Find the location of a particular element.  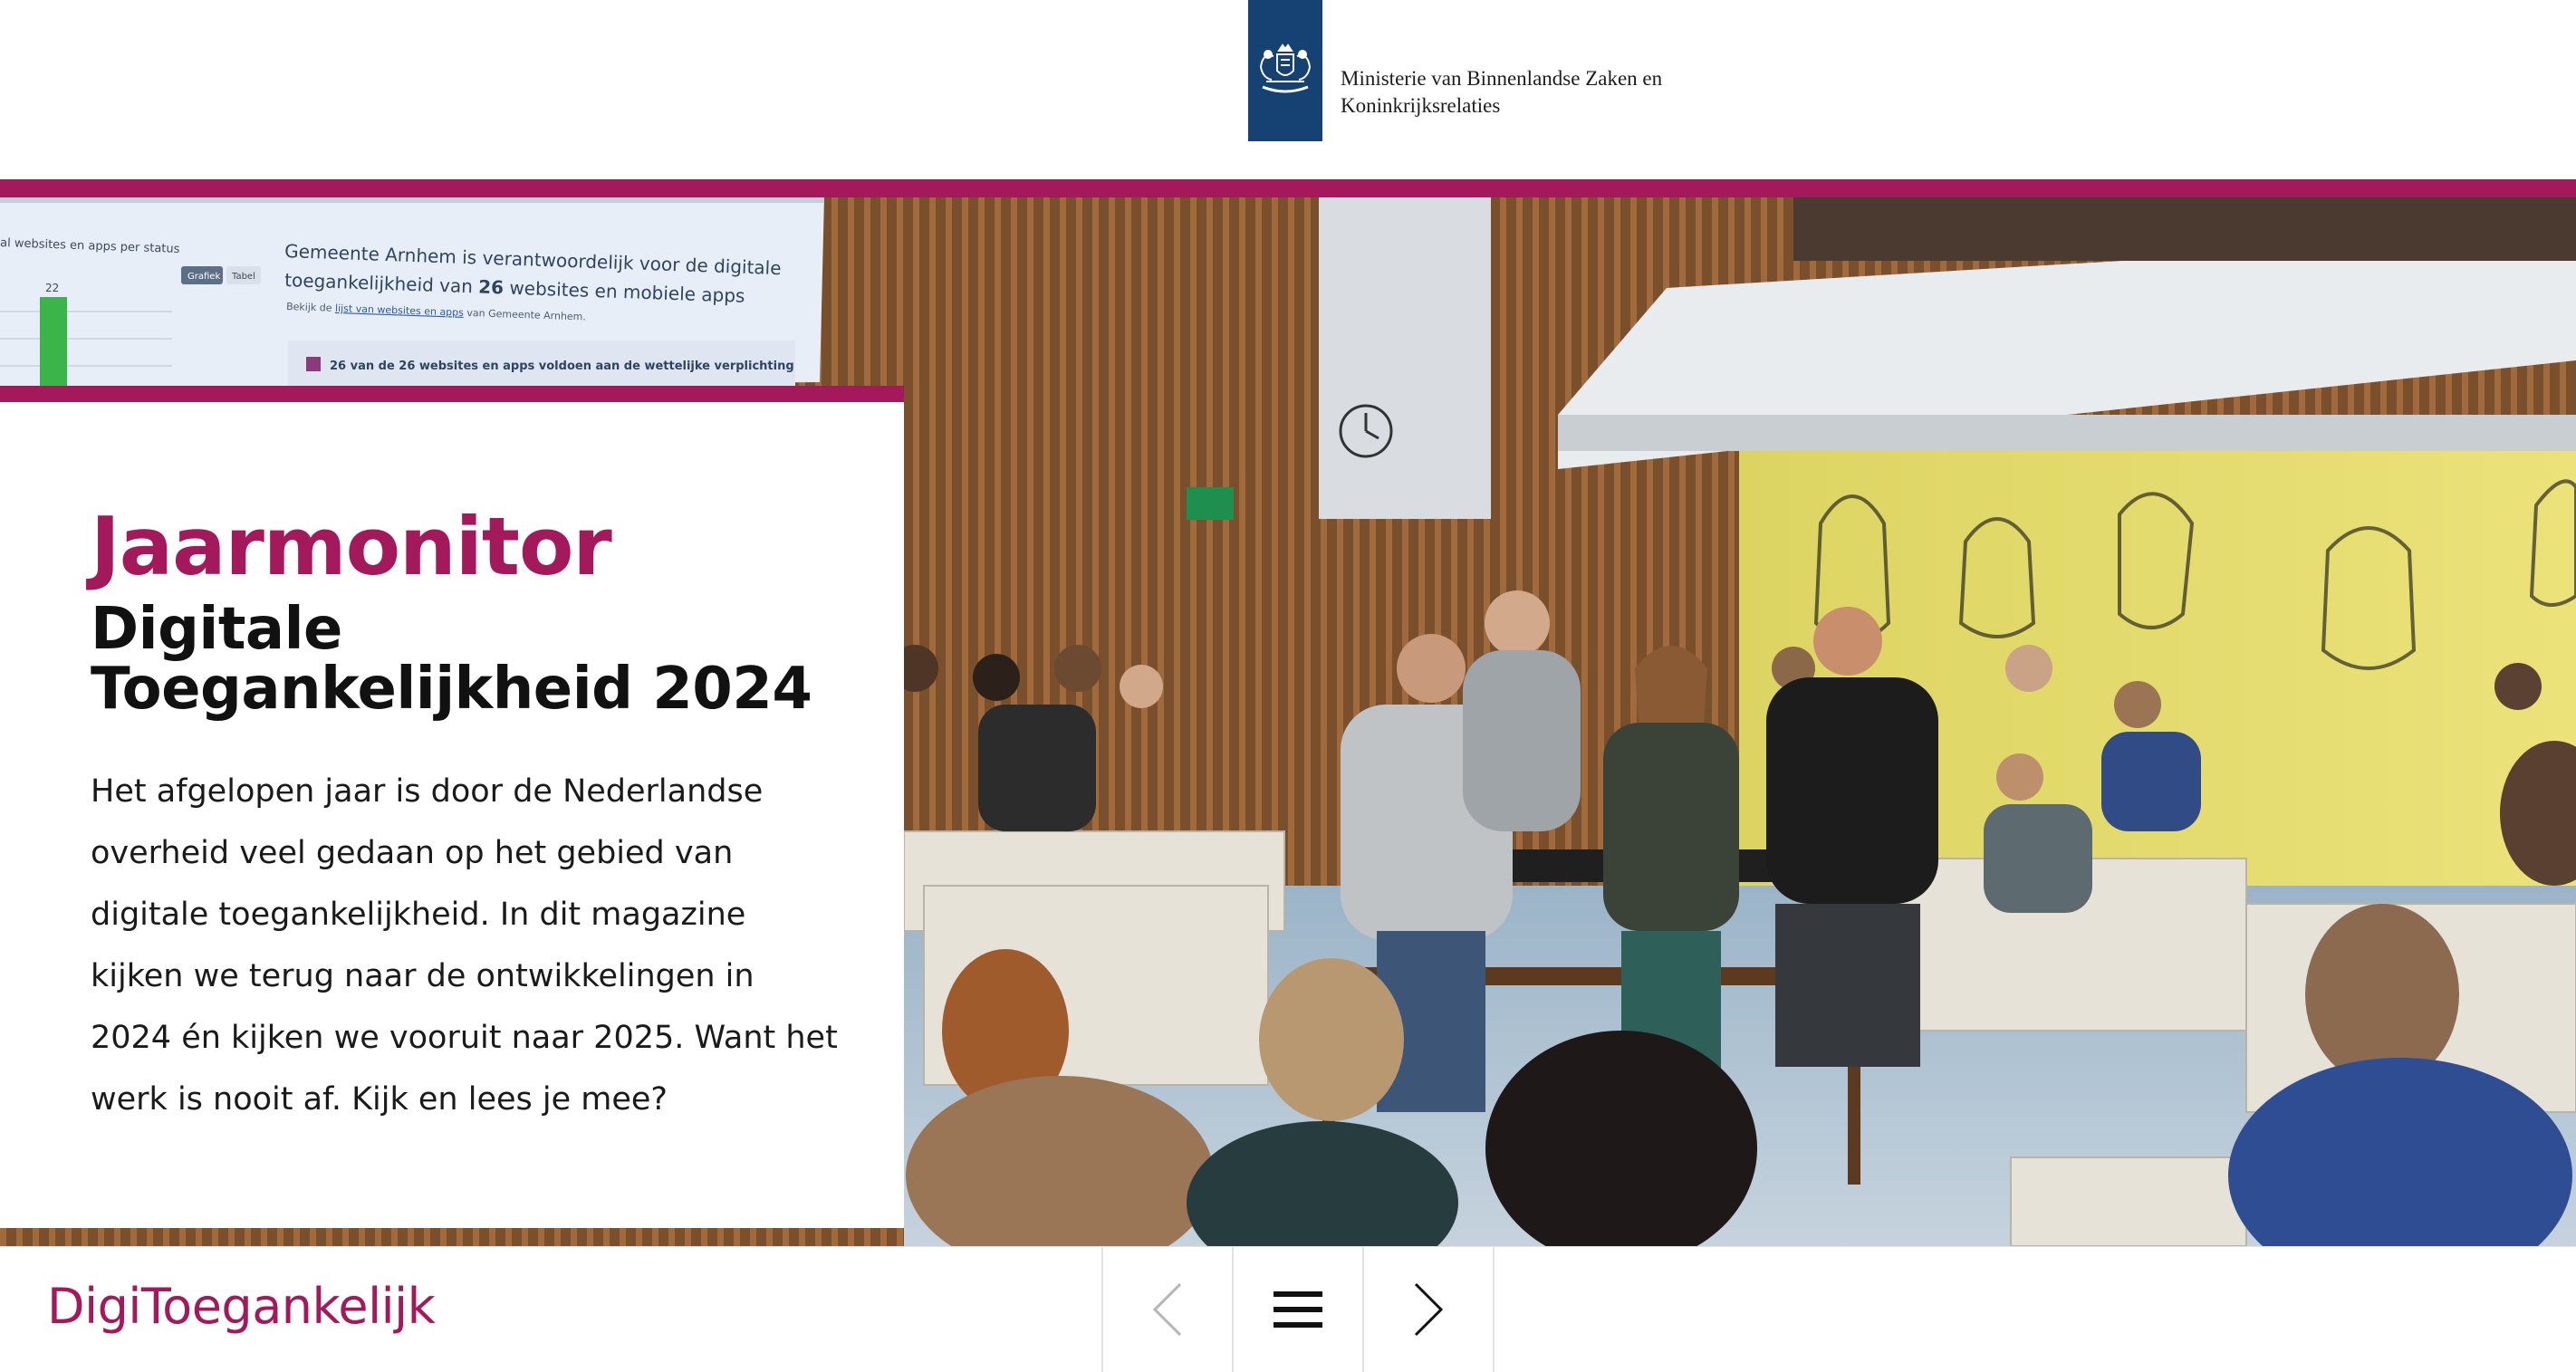

screen-small-prefix: Bekijk de is located at coordinates (309, 307).